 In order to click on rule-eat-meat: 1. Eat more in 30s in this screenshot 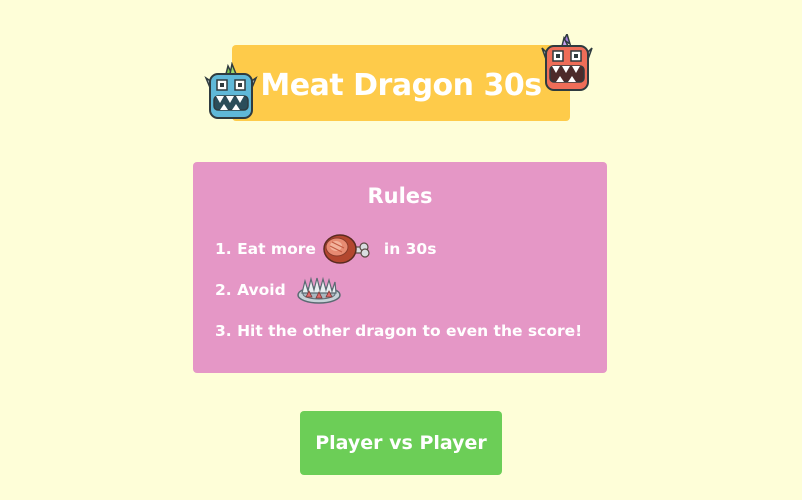, I will do `click(325, 249)`.